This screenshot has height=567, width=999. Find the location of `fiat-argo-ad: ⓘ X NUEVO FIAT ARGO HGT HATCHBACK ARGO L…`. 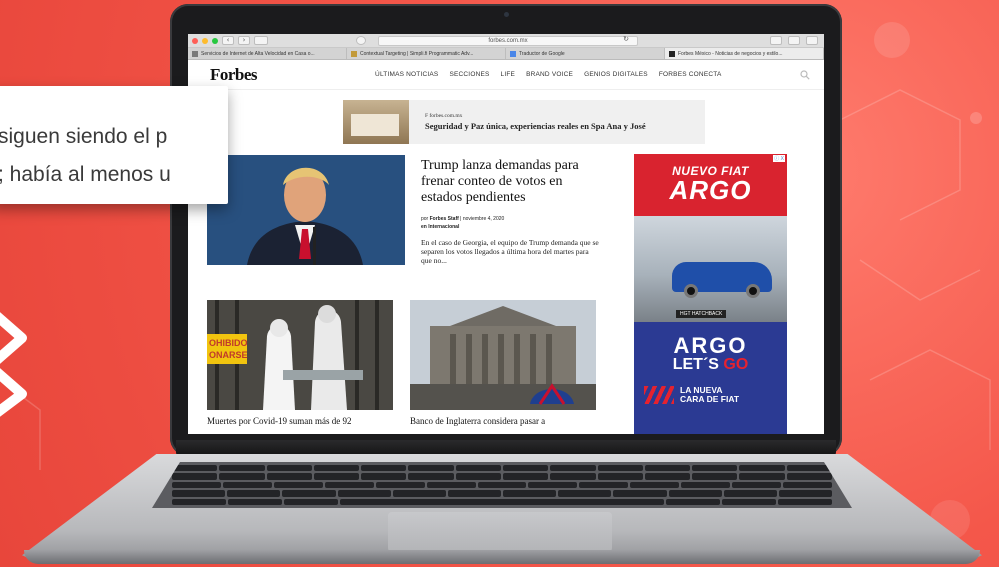

fiat-argo-ad: ⓘ X NUEVO FIAT ARGO HGT HATCHBACK ARGO L… is located at coordinates (710, 294).